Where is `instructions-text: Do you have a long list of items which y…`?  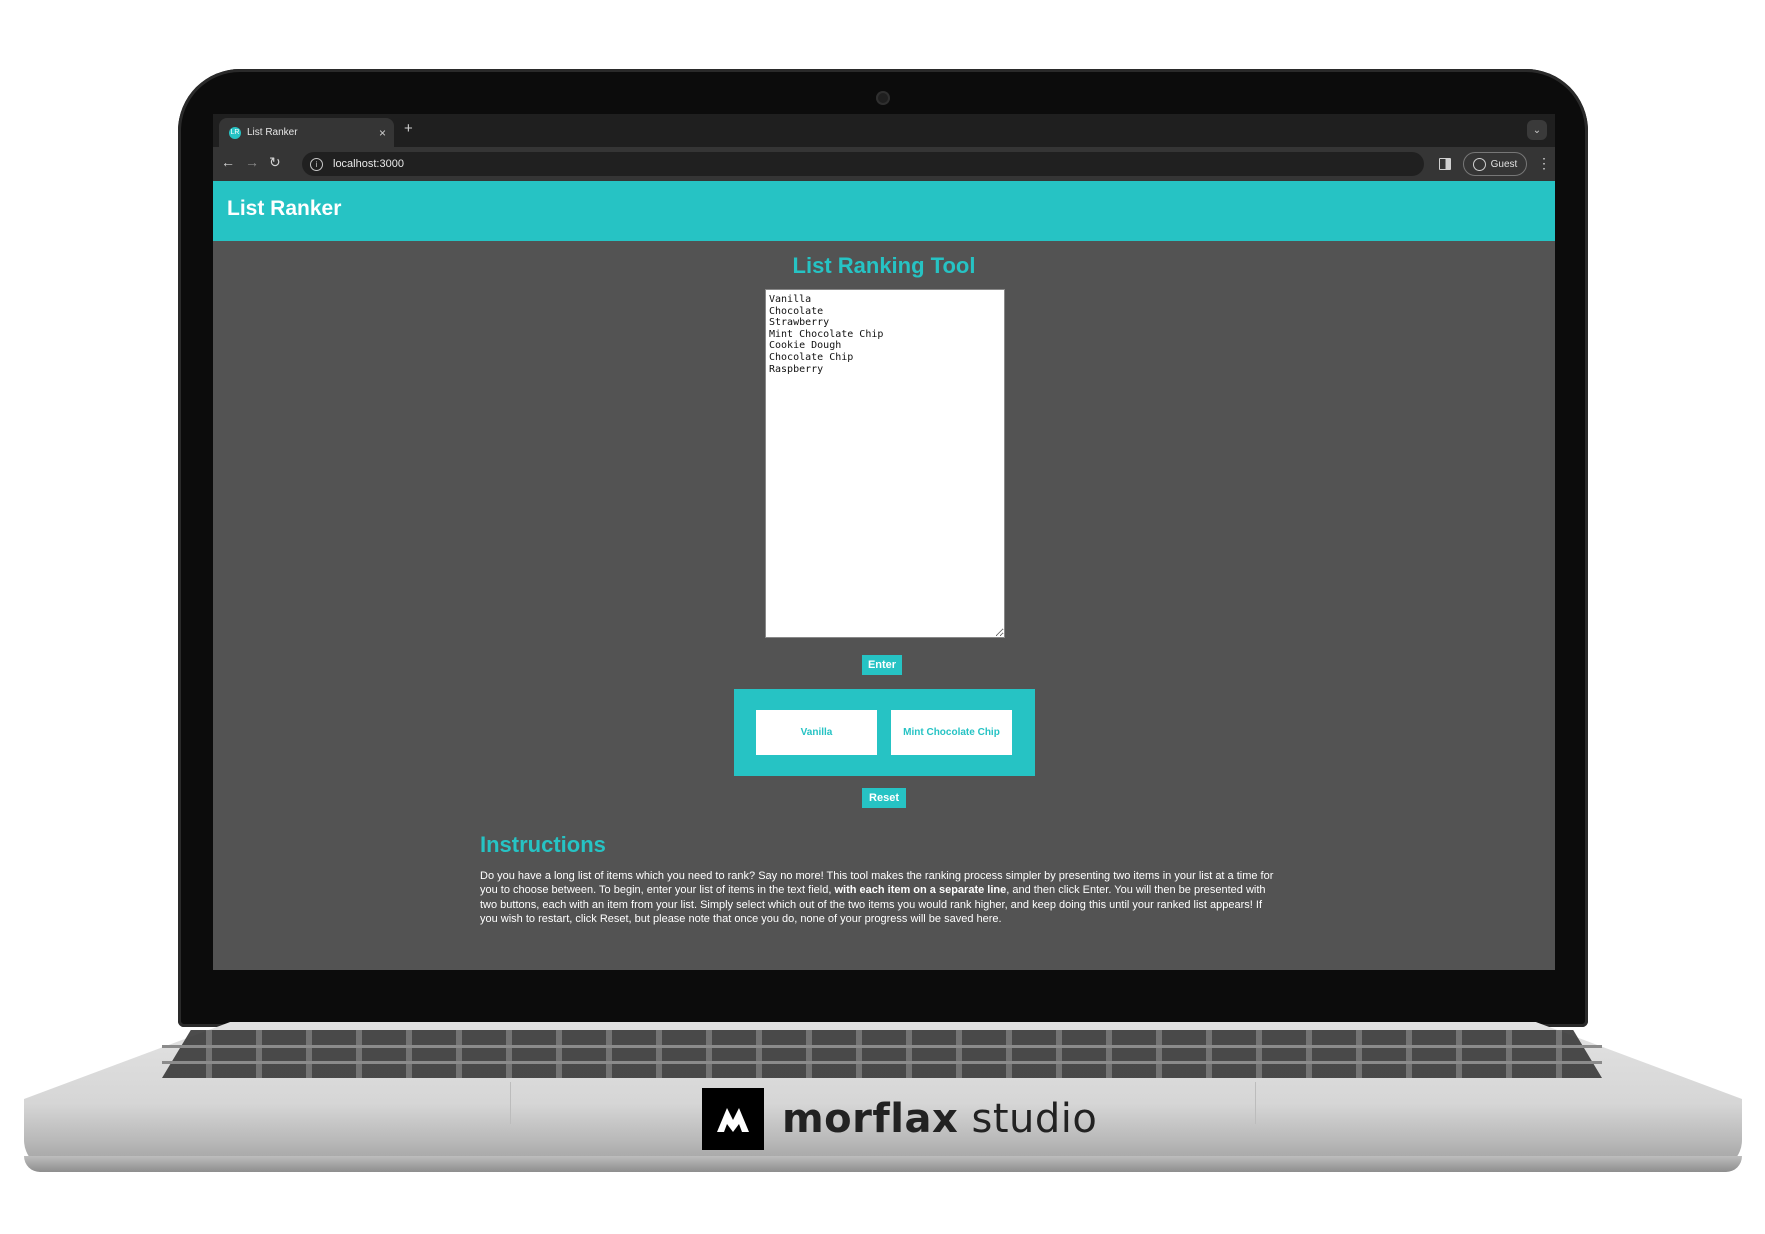
instructions-text: Do you have a long list of items which y… is located at coordinates (877, 898).